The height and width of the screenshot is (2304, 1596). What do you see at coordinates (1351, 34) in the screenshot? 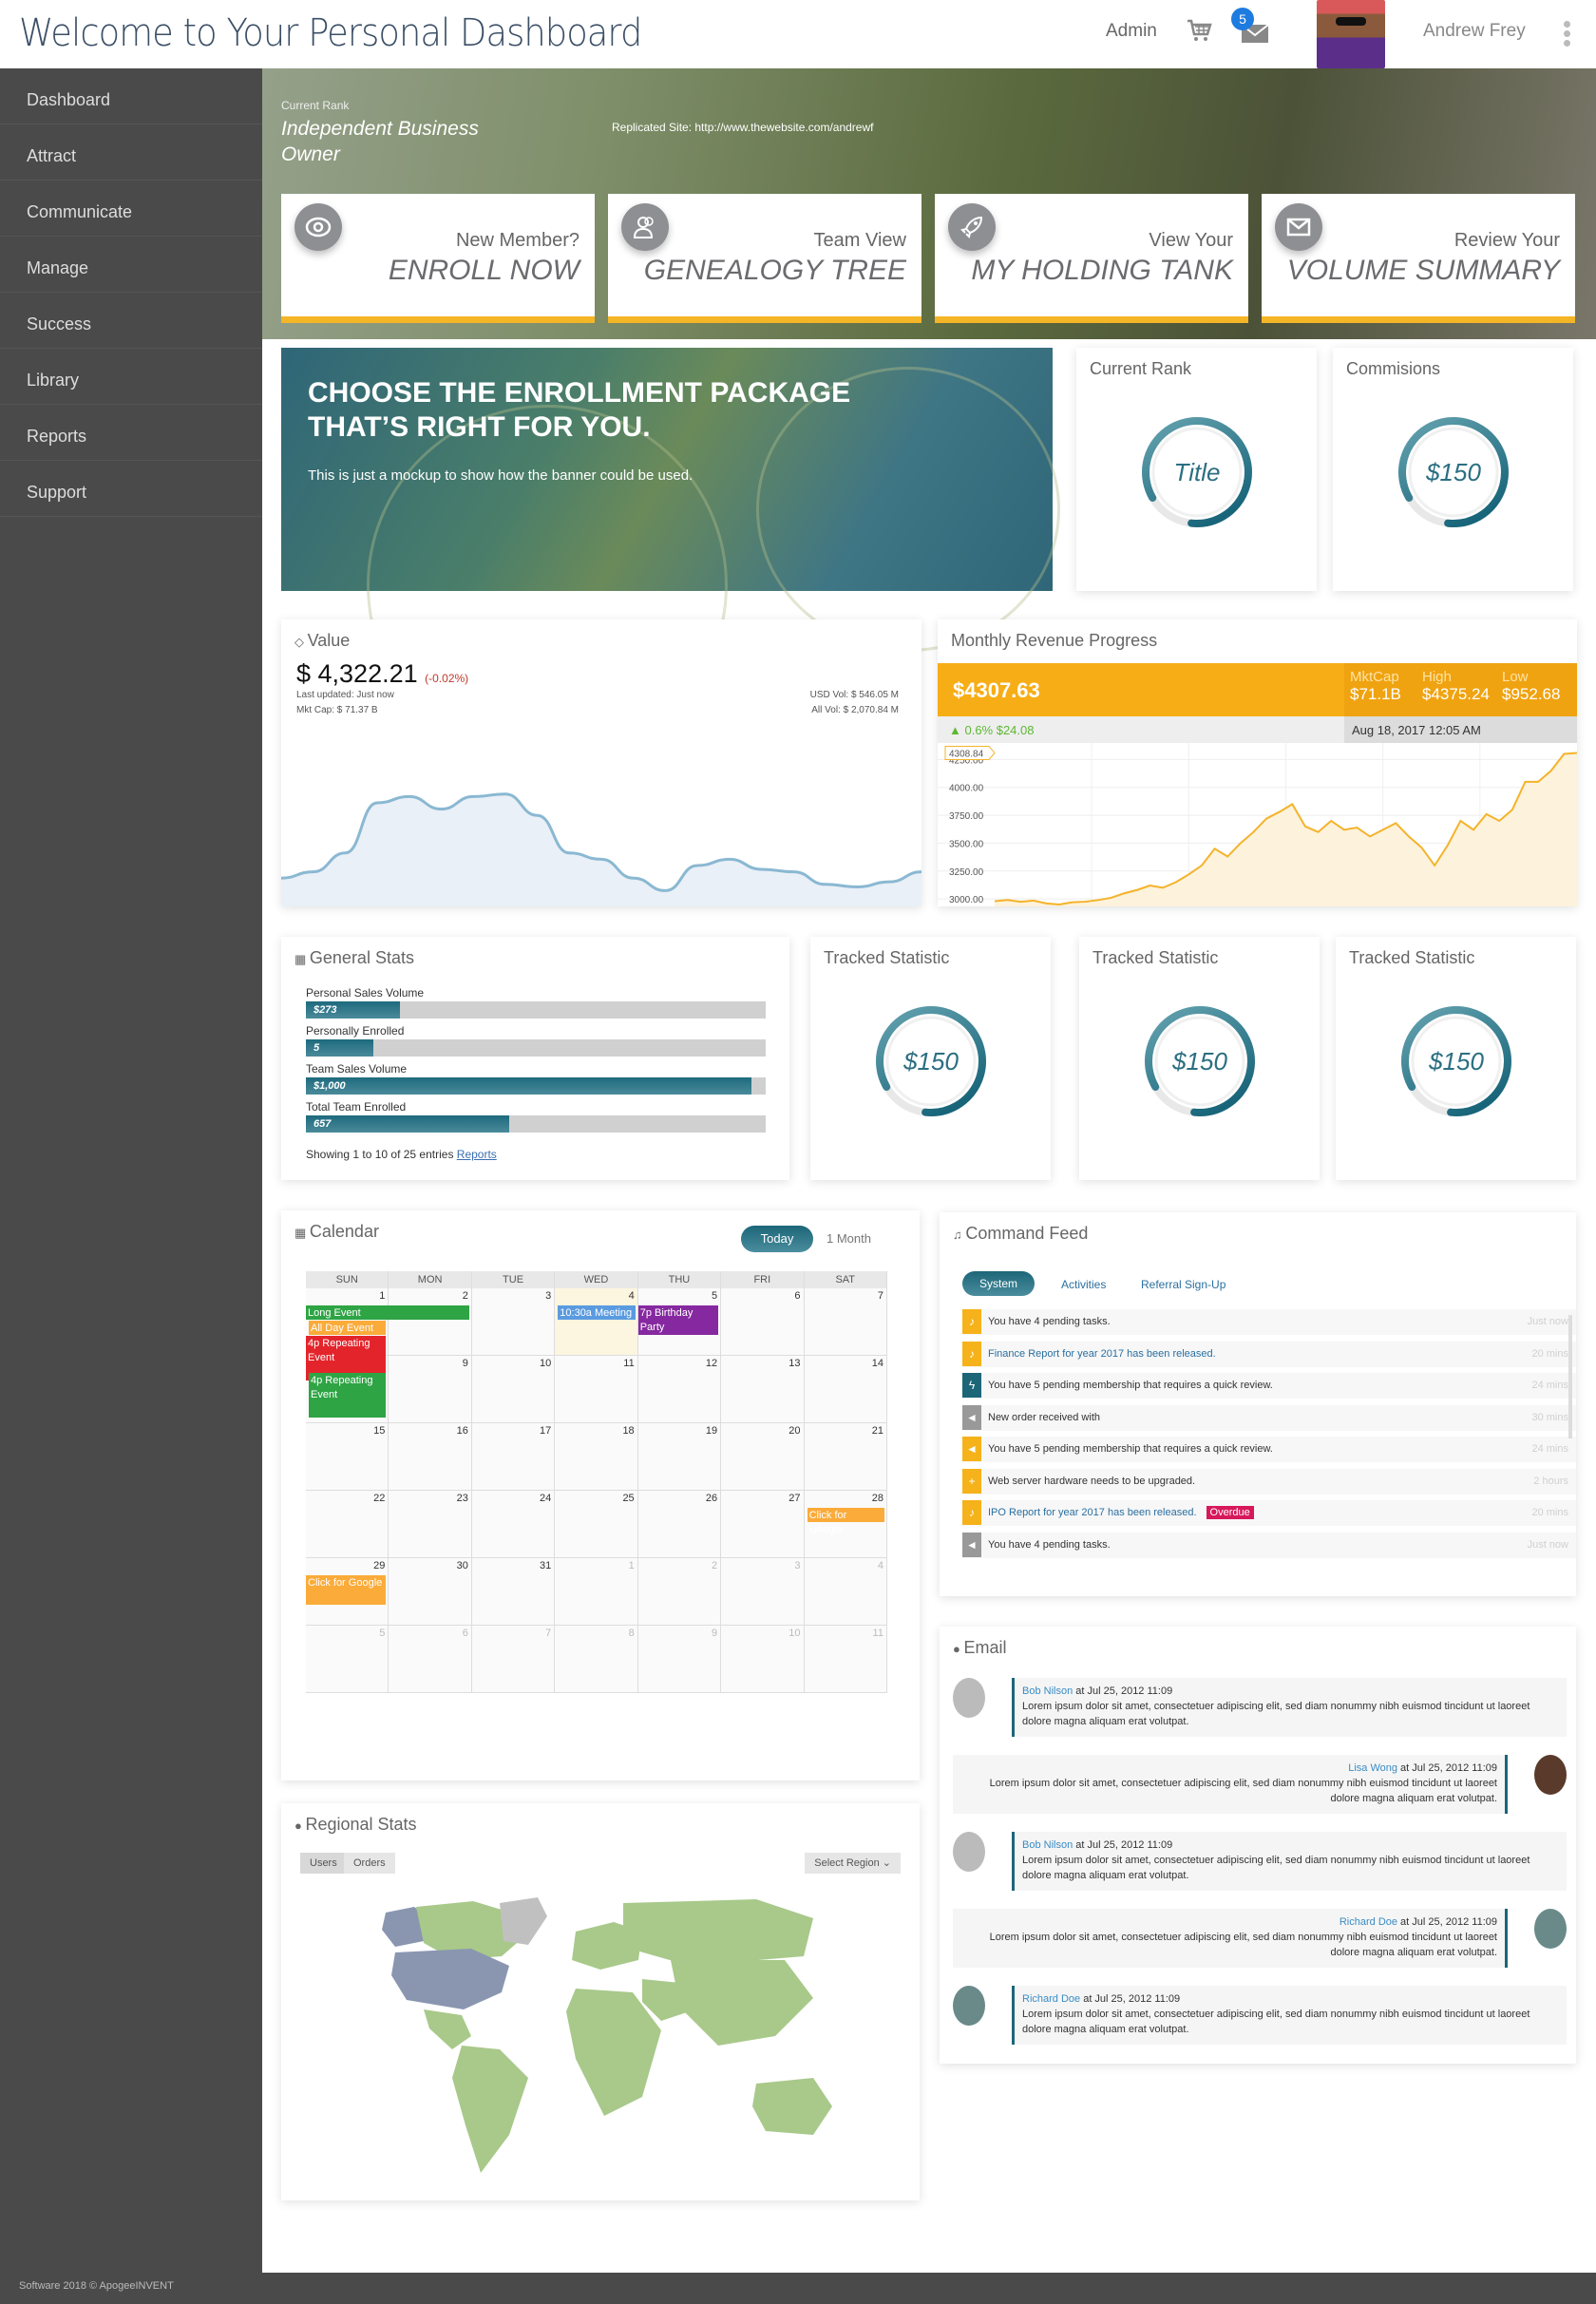
I see `user-avatar` at bounding box center [1351, 34].